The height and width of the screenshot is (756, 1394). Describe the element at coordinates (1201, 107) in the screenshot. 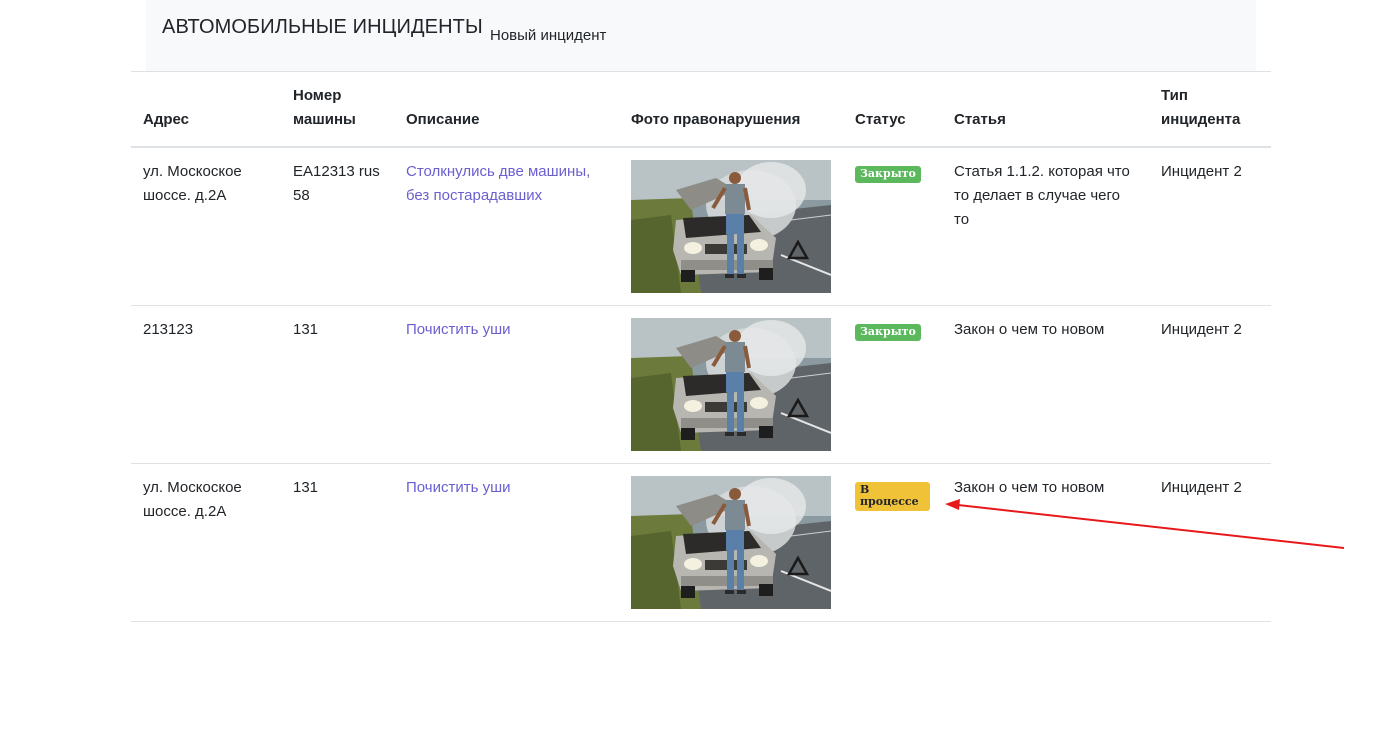

I see `header-incident-type: Тип инцидента` at that location.